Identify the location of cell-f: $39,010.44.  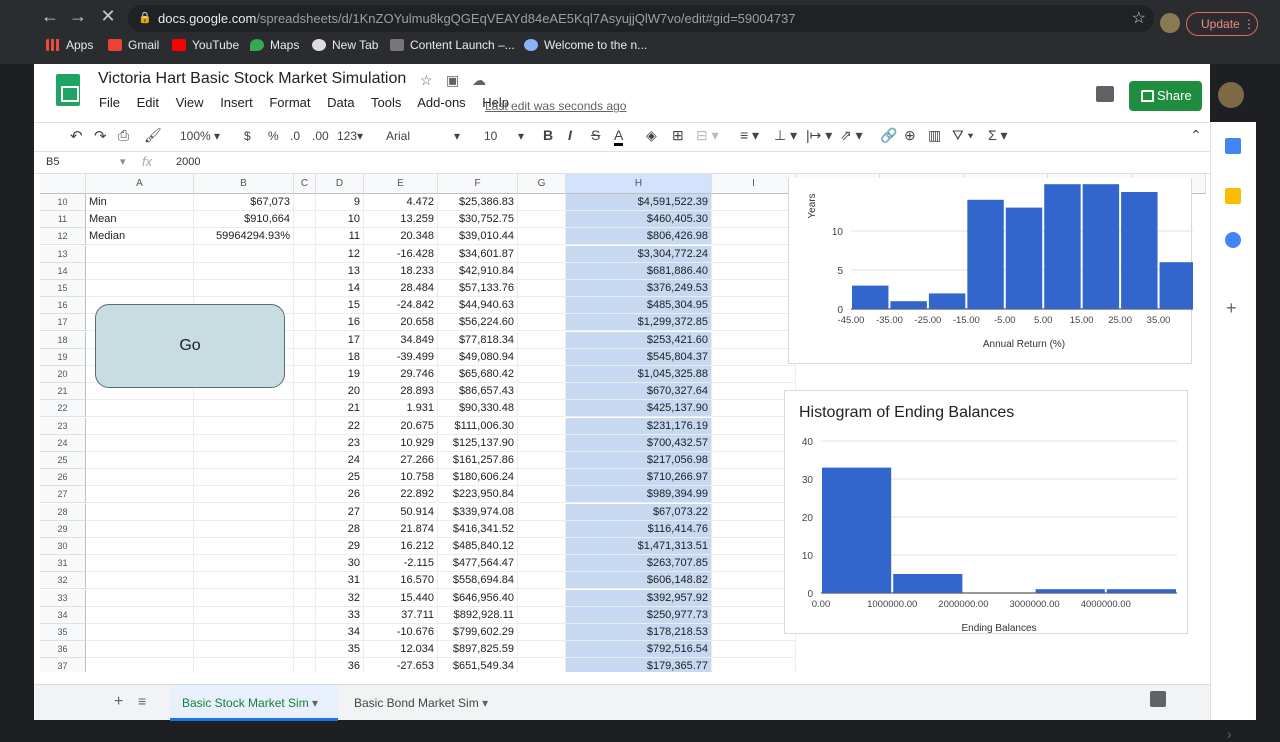
(478, 236).